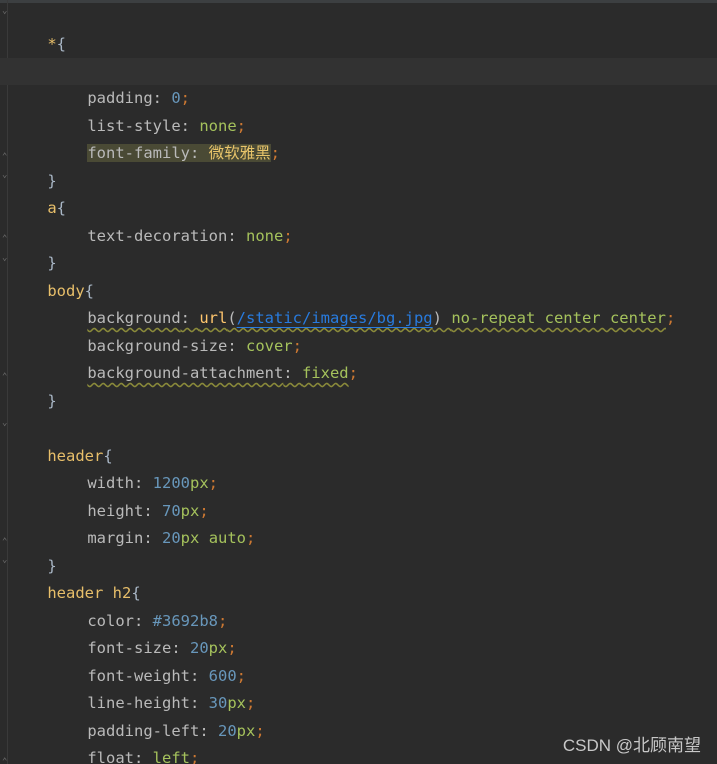  I want to click on code-line-10: ⌄ body{, so click(358, 276).